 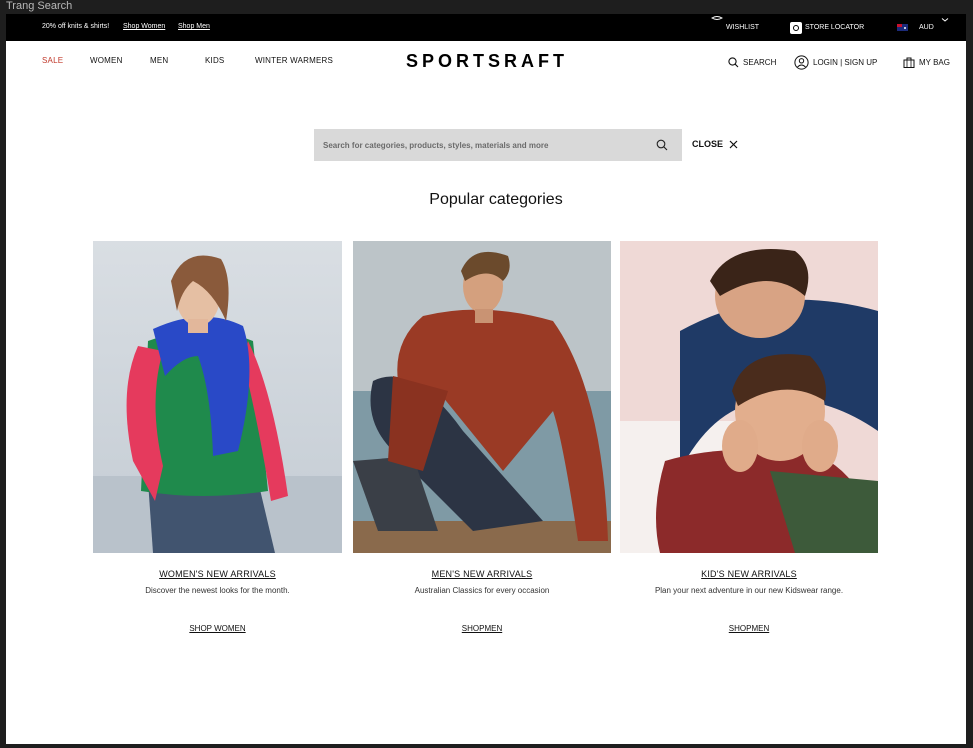 What do you see at coordinates (845, 62) in the screenshot?
I see `login-signup-label: LOGIN | SIGN UP` at bounding box center [845, 62].